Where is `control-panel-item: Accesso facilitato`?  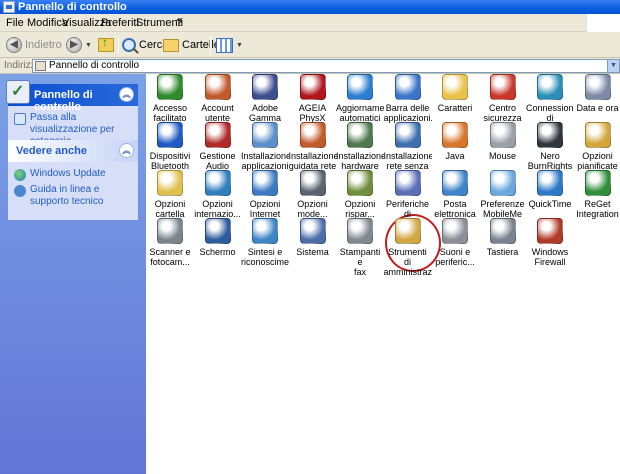 control-panel-item: Accesso facilitato is located at coordinates (170, 98).